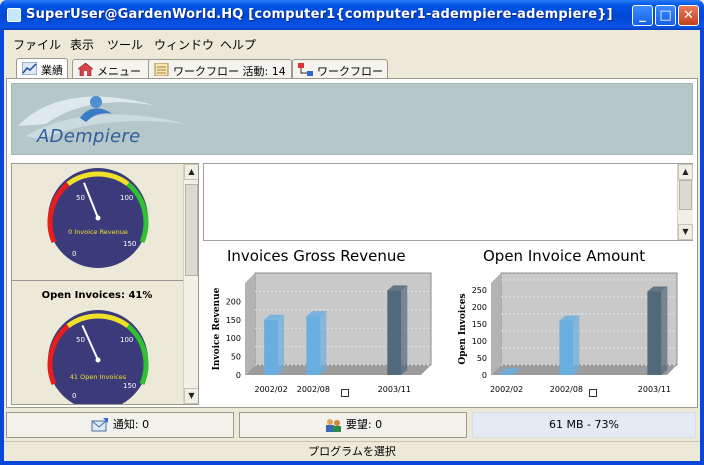 The height and width of the screenshot is (465, 704). I want to click on requests-label: 要望: 0, so click(364, 424).